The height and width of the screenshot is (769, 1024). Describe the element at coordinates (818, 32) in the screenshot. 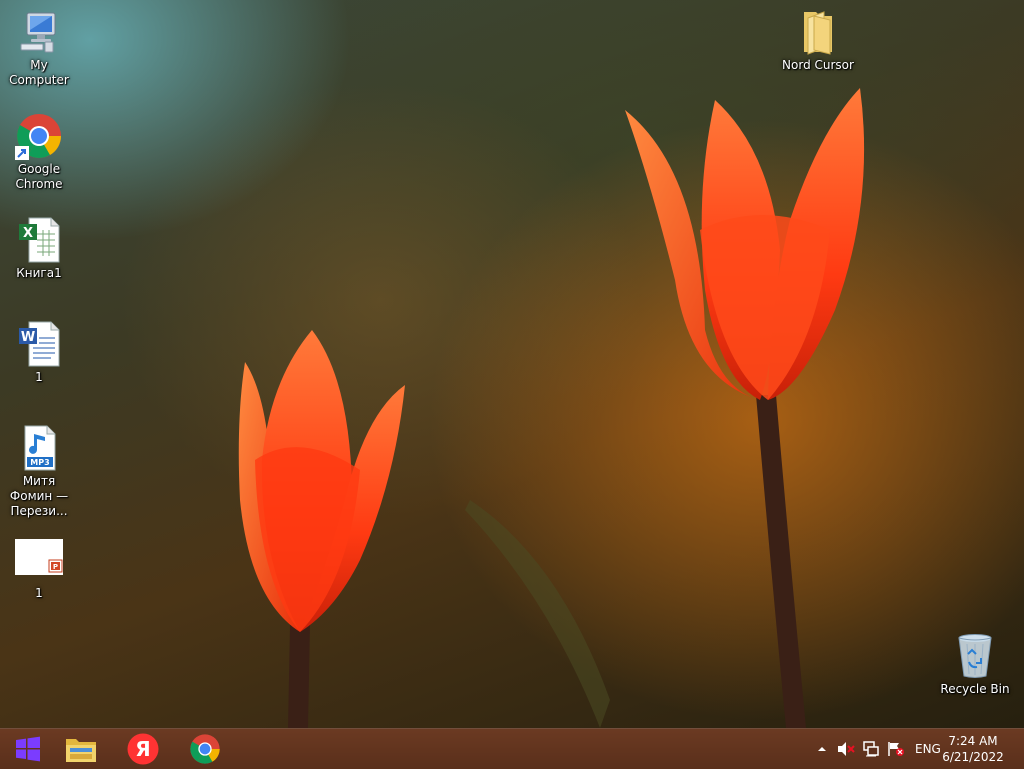

I see `folder-icon` at that location.